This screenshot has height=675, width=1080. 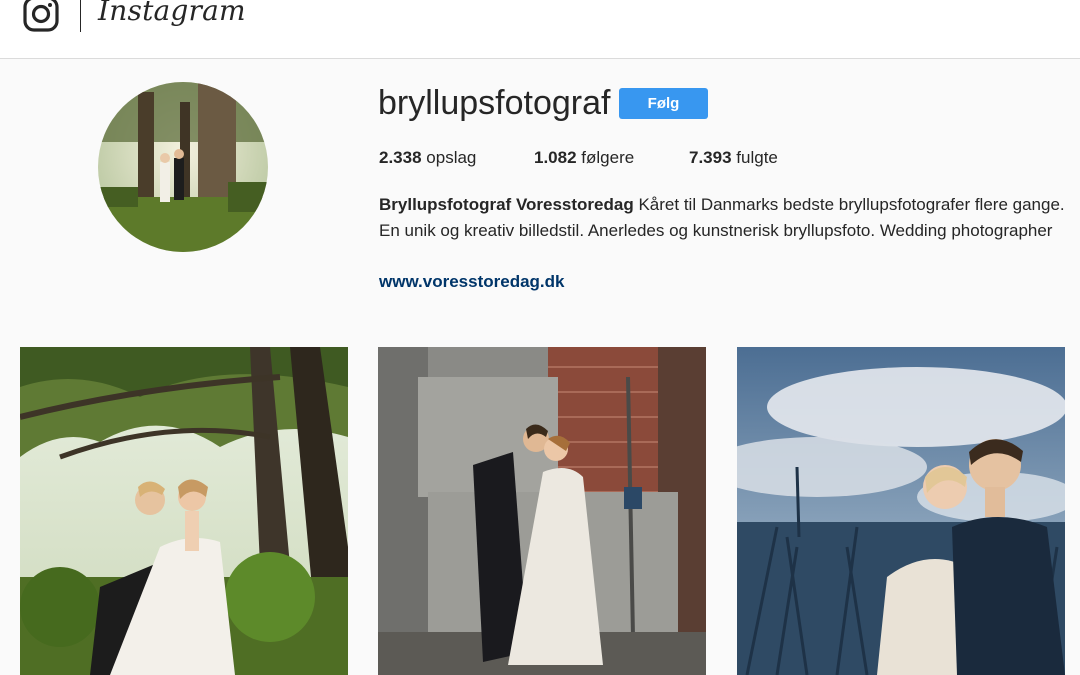 I want to click on profile-username: bryllupsfotograf, so click(x=494, y=103).